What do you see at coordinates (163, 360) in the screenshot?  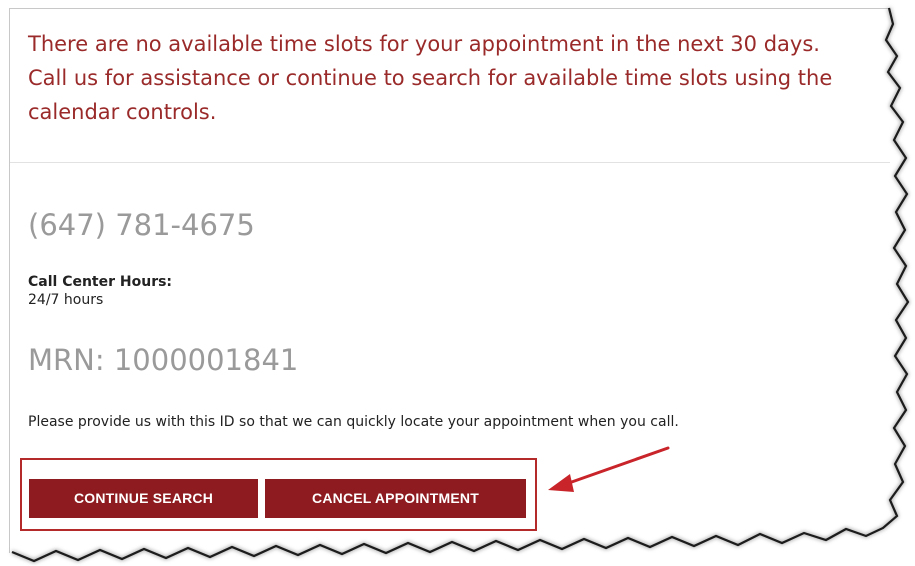 I see `mrn-id: MRN: 1000001841` at bounding box center [163, 360].